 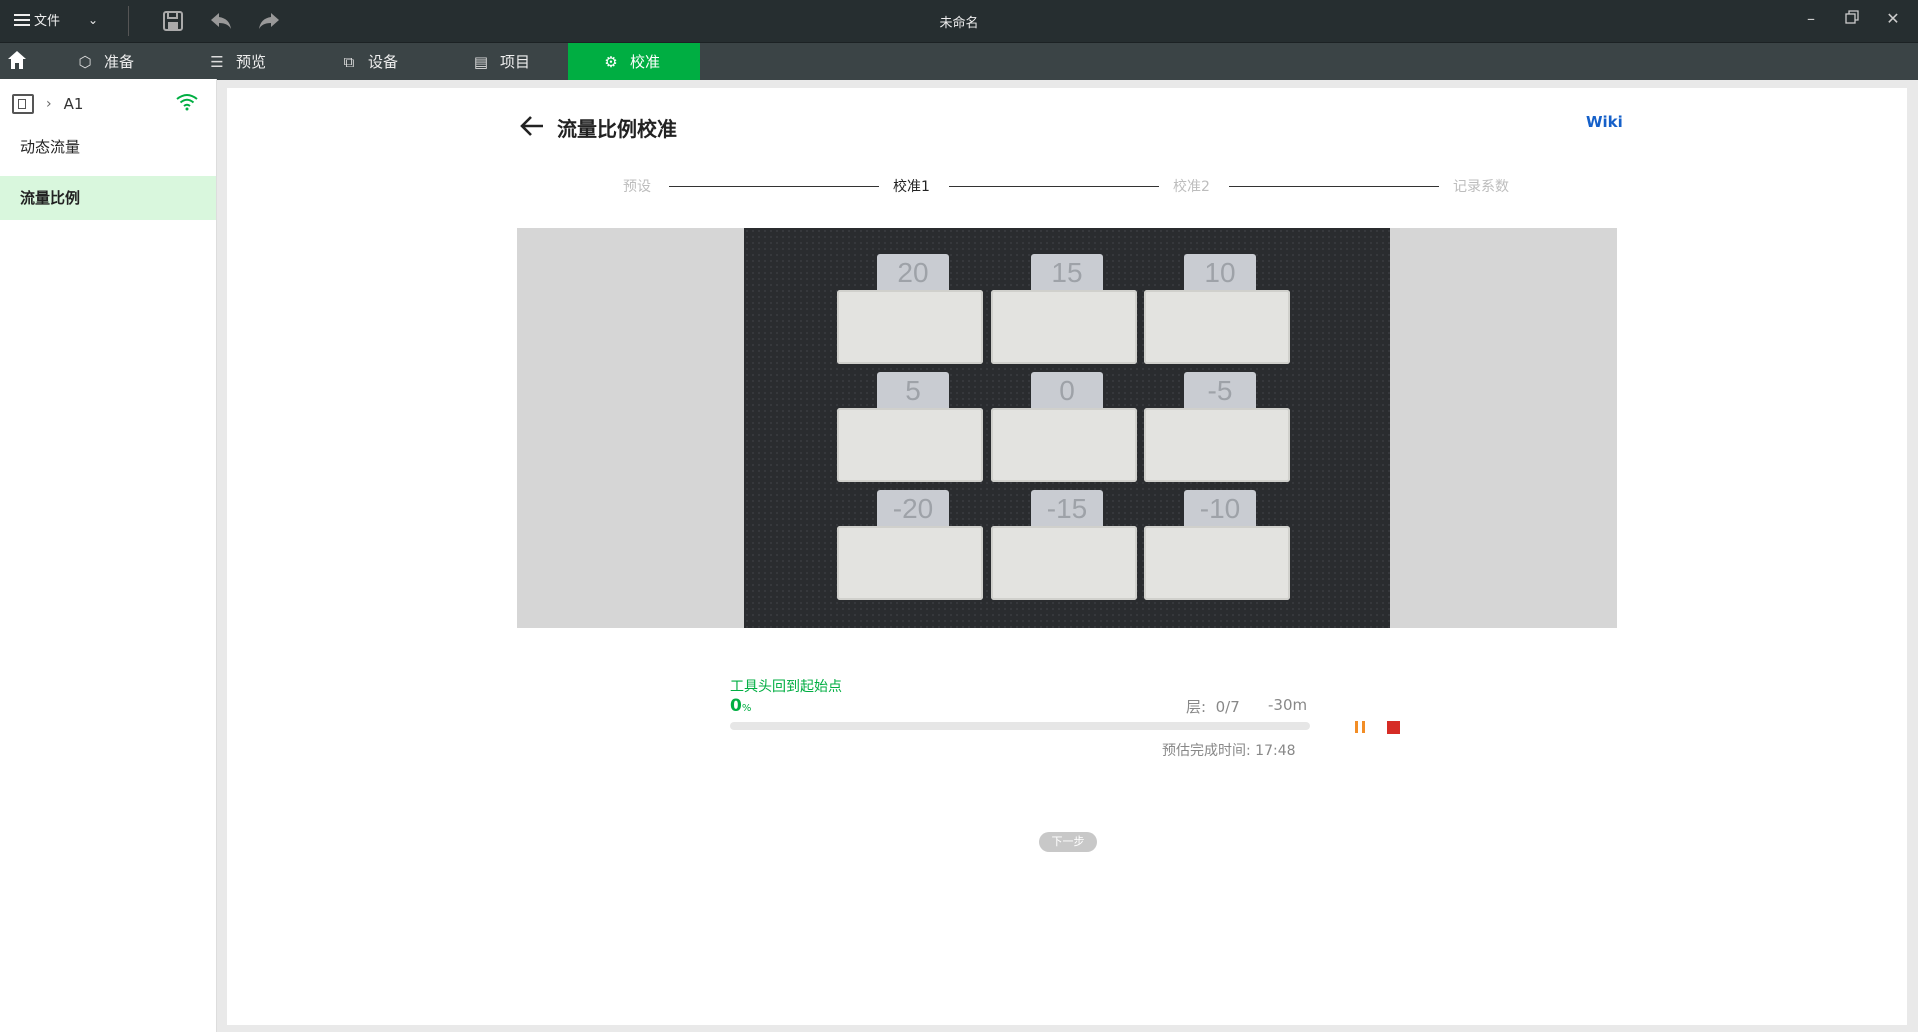 What do you see at coordinates (1067, 391) in the screenshot?
I see `tile-label: 0` at bounding box center [1067, 391].